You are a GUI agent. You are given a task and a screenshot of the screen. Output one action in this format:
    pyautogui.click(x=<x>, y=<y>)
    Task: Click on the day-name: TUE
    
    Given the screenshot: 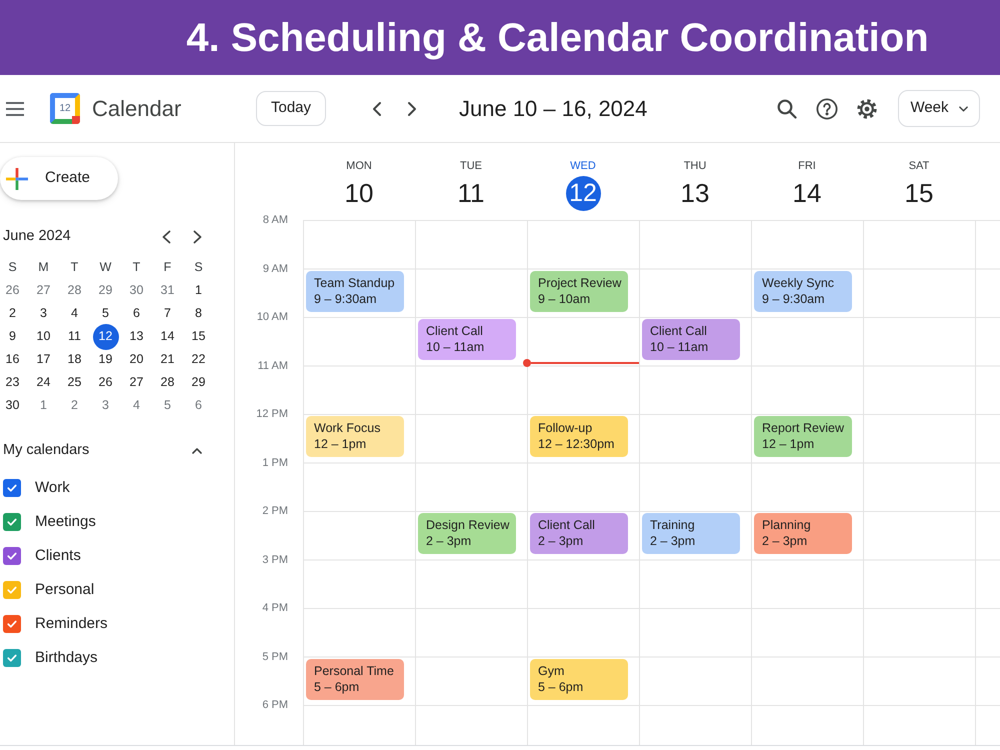 What is the action you would take?
    pyautogui.click(x=471, y=166)
    